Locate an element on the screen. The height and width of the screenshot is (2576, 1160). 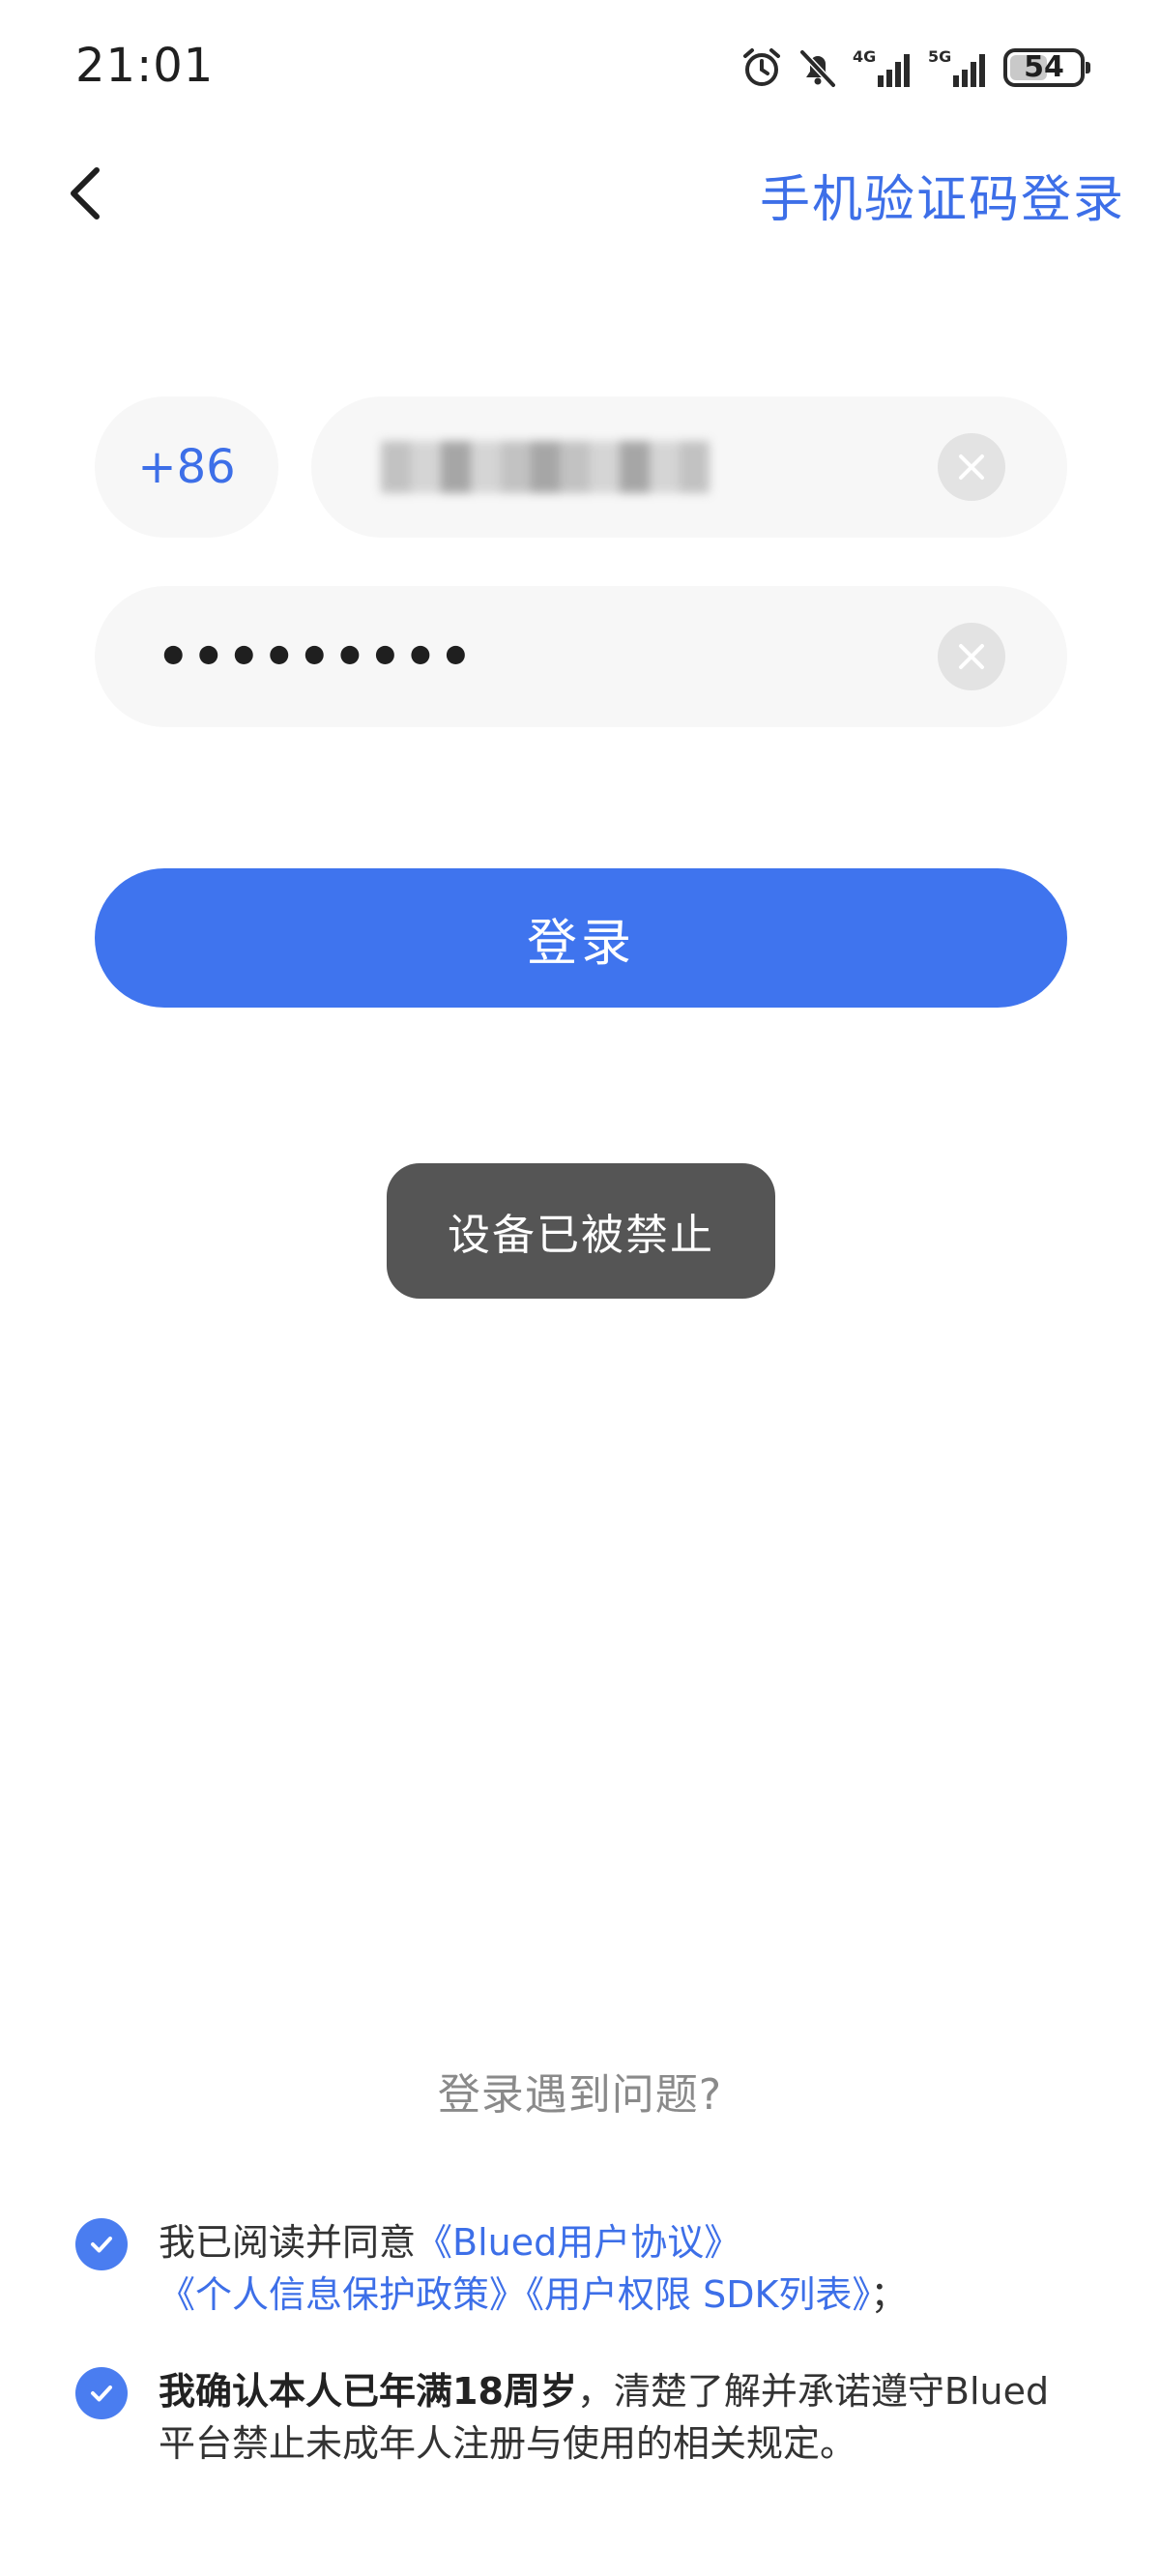
password-input: ••••••••• is located at coordinates (581, 656).